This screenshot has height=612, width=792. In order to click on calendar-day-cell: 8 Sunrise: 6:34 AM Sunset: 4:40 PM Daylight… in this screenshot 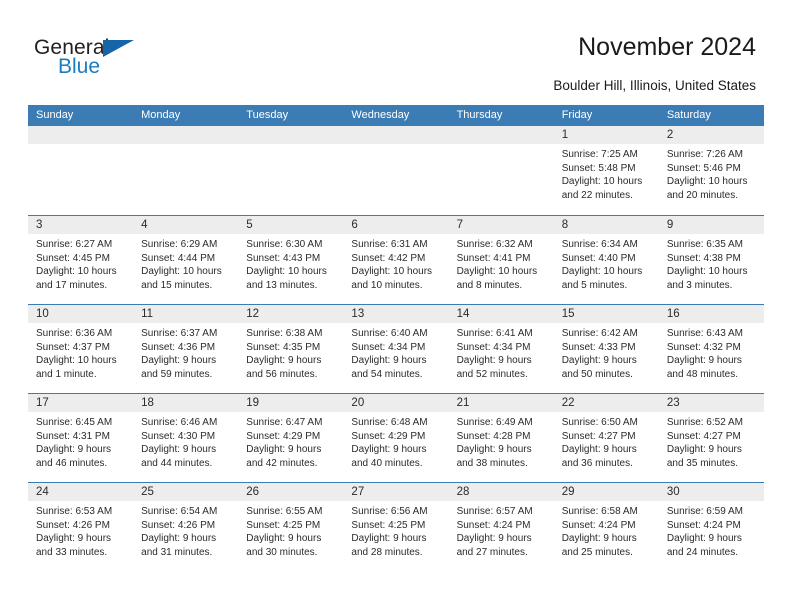, I will do `click(606, 260)`.